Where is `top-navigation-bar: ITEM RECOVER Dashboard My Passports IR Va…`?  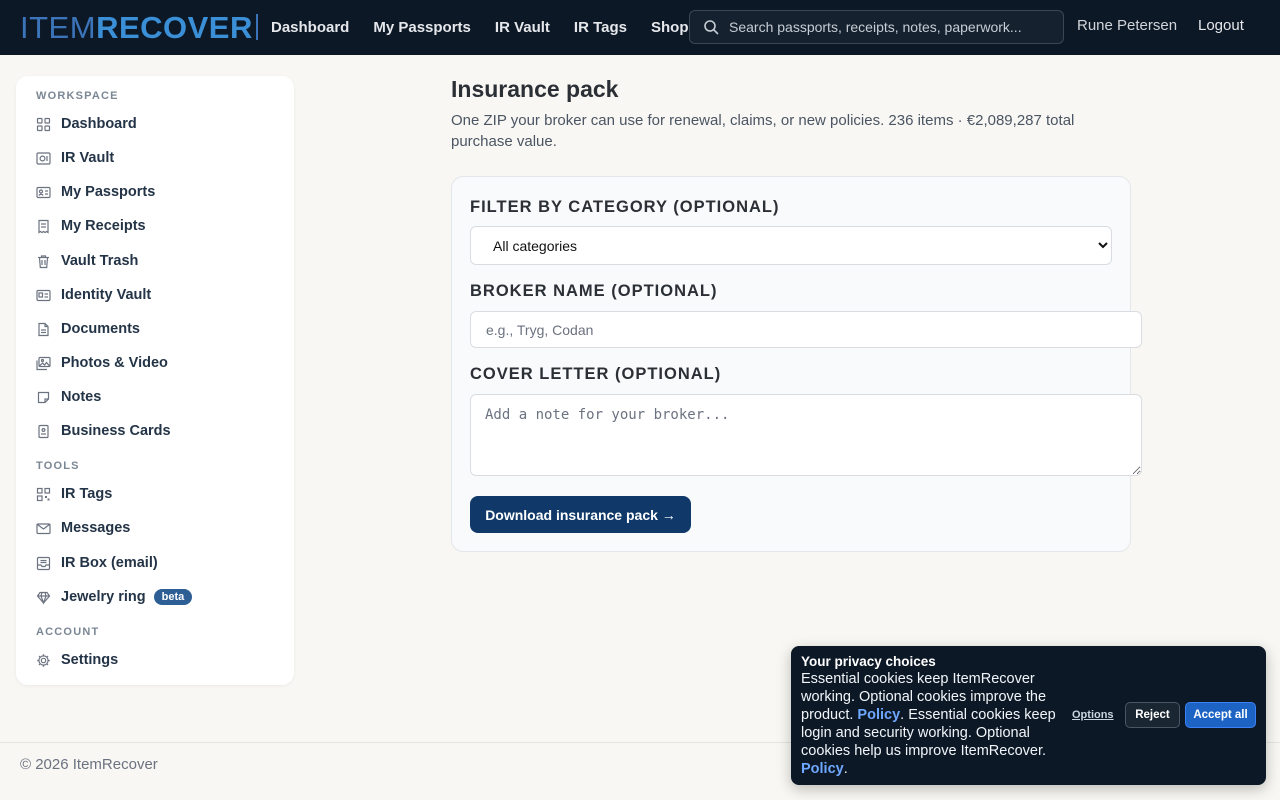 top-navigation-bar: ITEM RECOVER Dashboard My Passports IR Va… is located at coordinates (640, 27).